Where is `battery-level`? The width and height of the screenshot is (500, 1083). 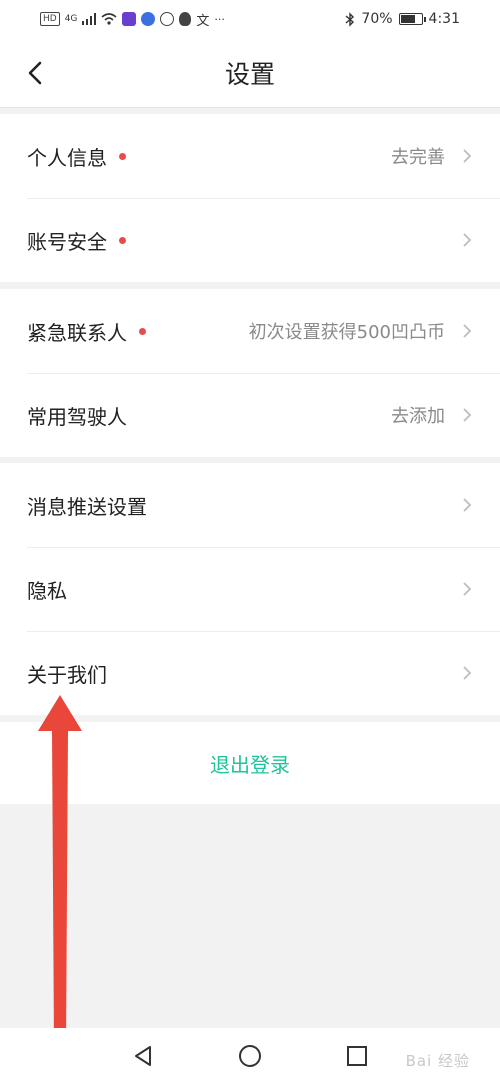 battery-level is located at coordinates (407, 19).